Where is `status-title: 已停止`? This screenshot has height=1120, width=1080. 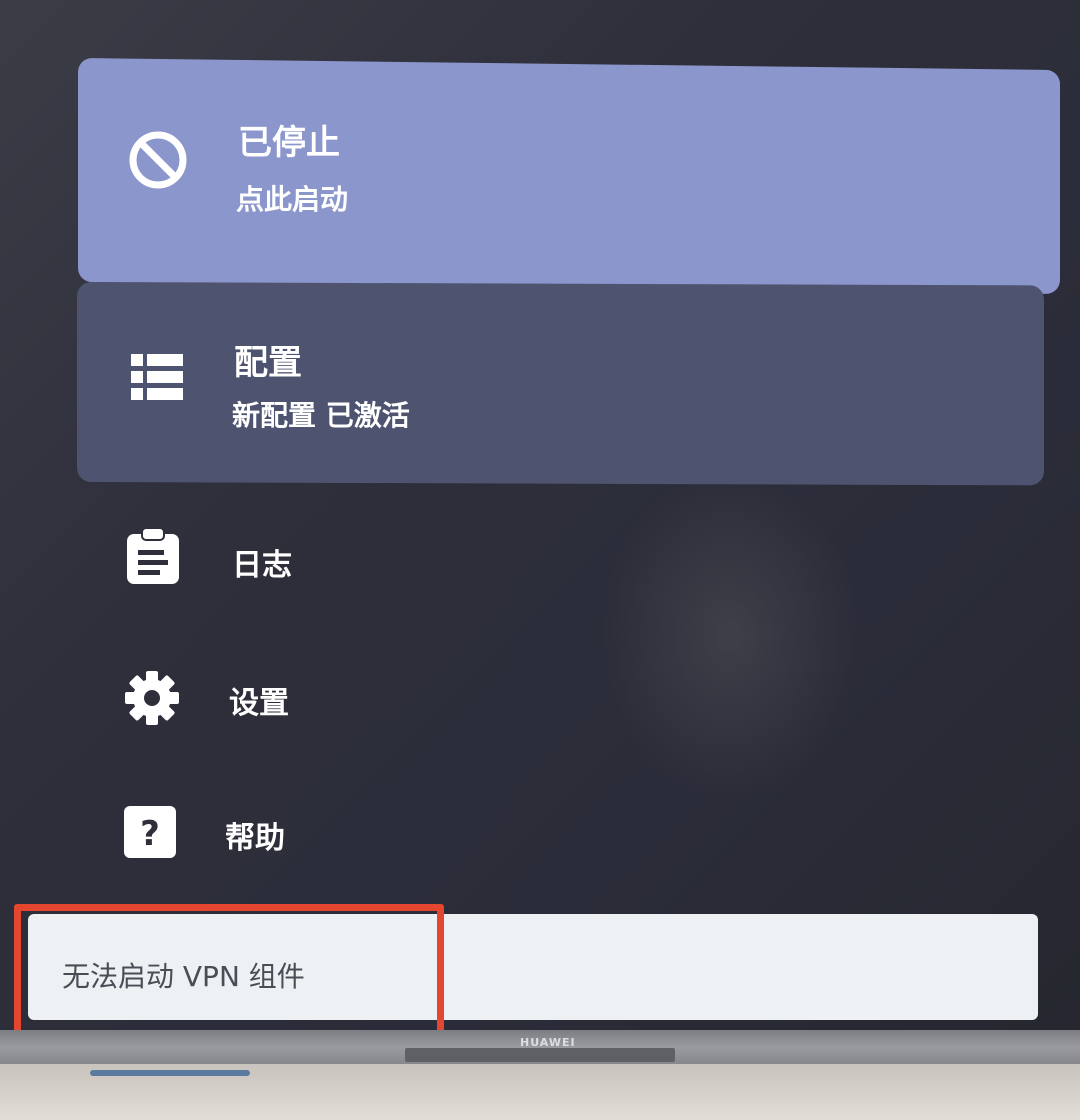 status-title: 已停止 is located at coordinates (289, 143).